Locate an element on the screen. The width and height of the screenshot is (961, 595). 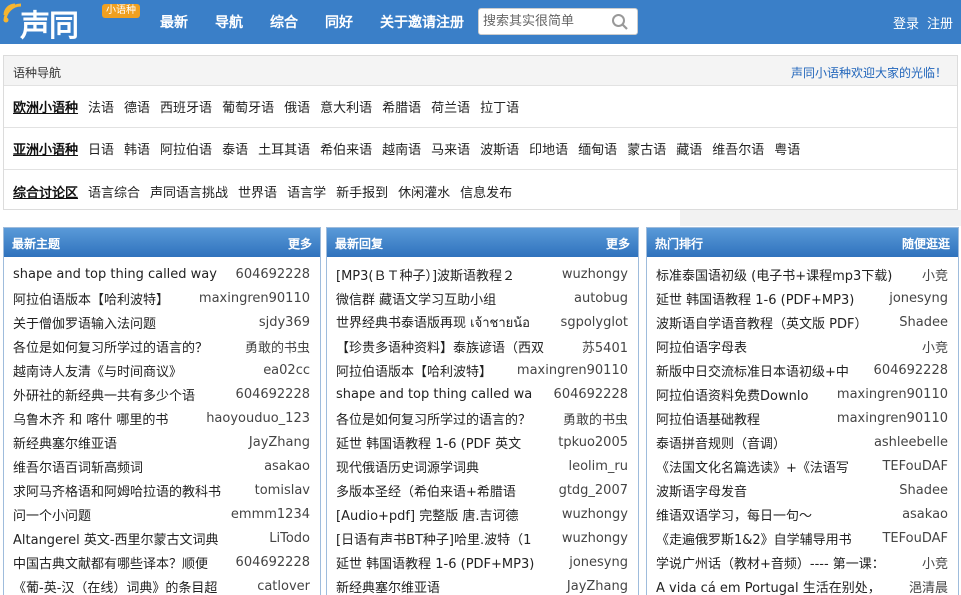
thread-title-link: 《走遍俄罗斯1&2》自学辅导用书 is located at coordinates (766, 538).